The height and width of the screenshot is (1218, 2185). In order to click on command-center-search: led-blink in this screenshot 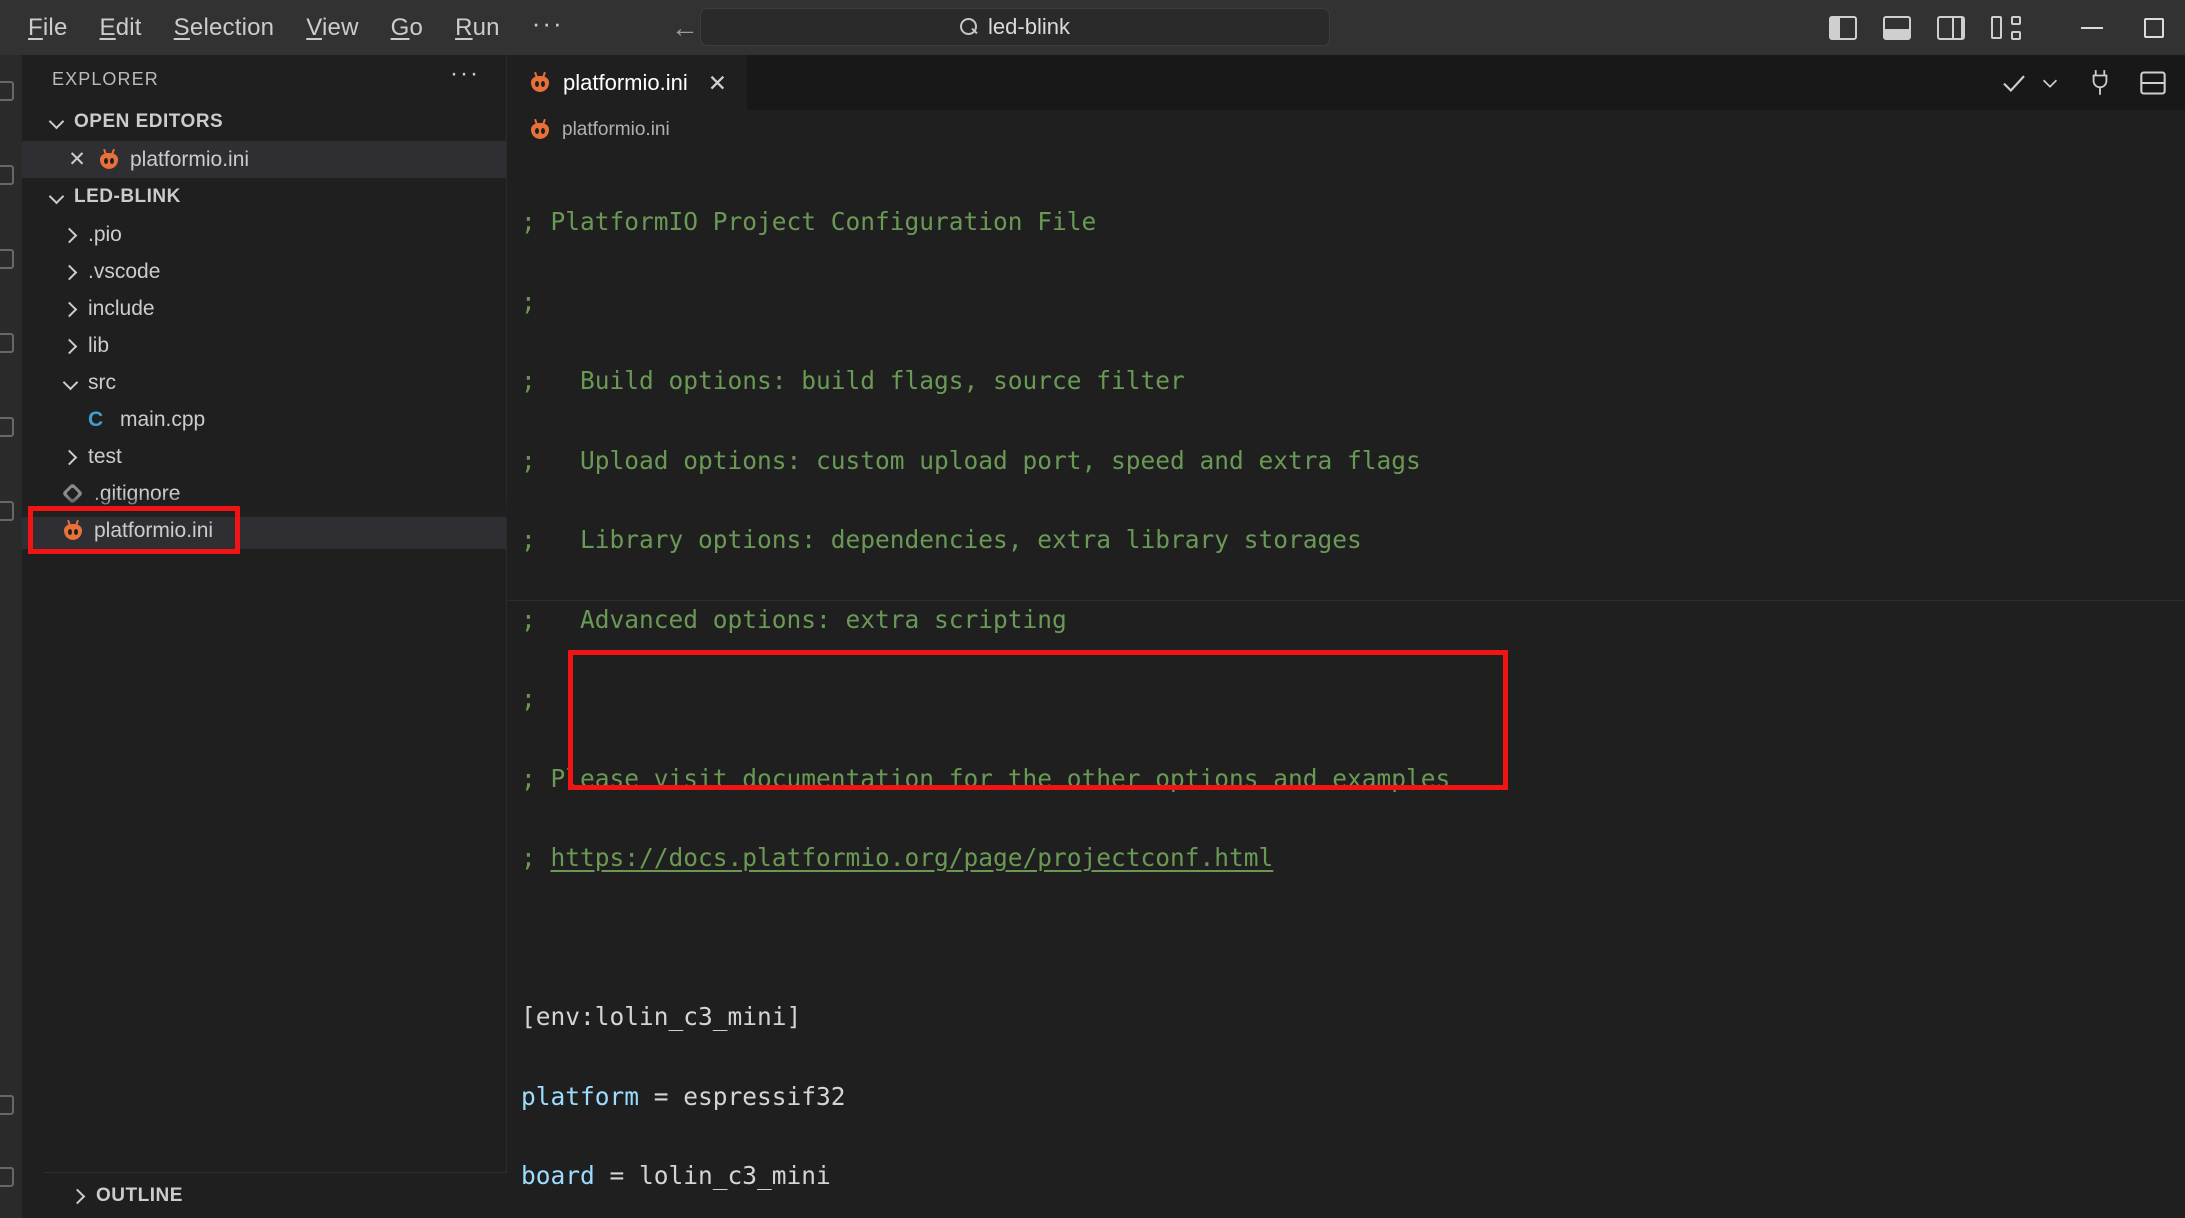, I will do `click(1015, 27)`.